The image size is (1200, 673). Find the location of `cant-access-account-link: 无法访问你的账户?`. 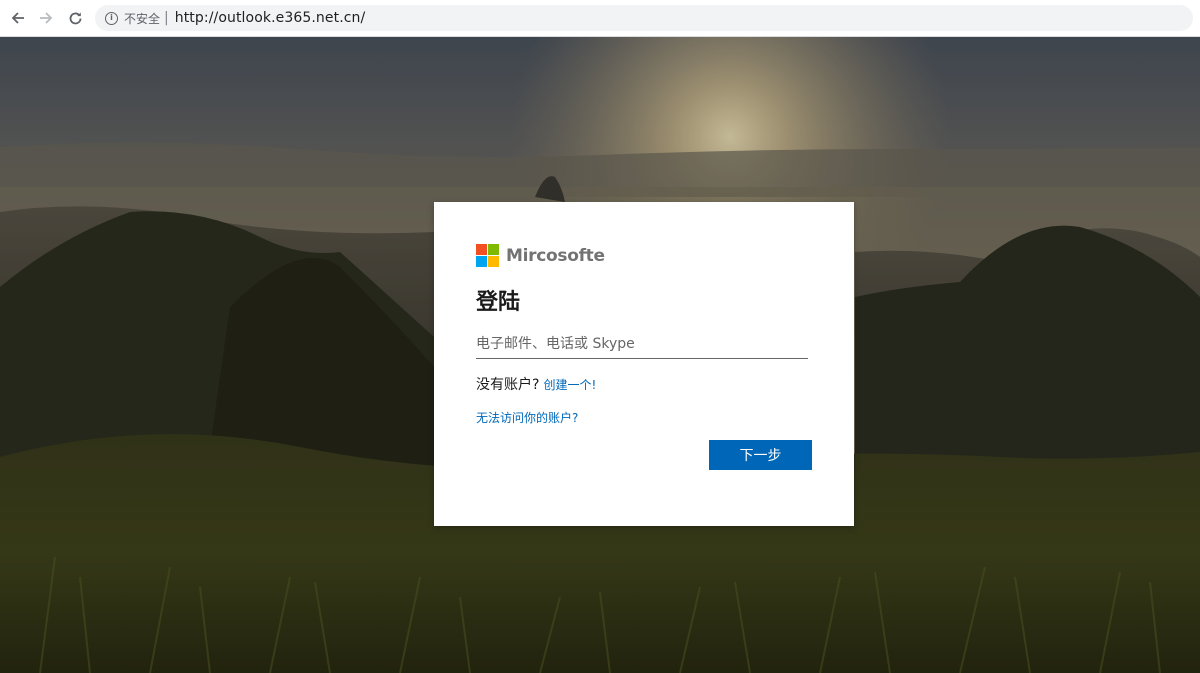

cant-access-account-link: 无法访问你的账户? is located at coordinates (527, 417).